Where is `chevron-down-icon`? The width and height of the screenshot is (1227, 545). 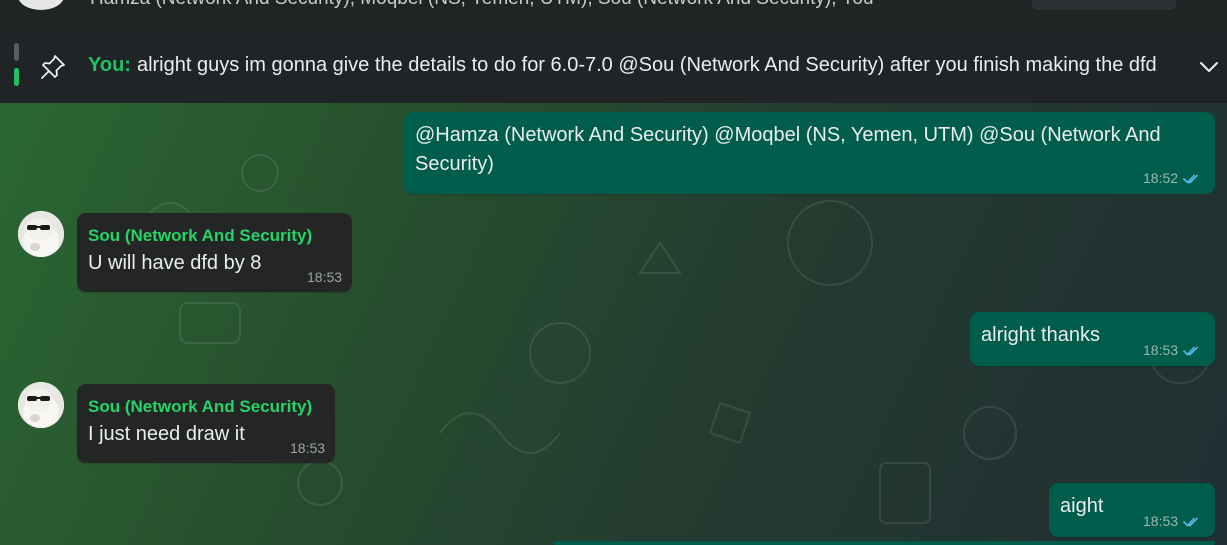 chevron-down-icon is located at coordinates (1209, 67).